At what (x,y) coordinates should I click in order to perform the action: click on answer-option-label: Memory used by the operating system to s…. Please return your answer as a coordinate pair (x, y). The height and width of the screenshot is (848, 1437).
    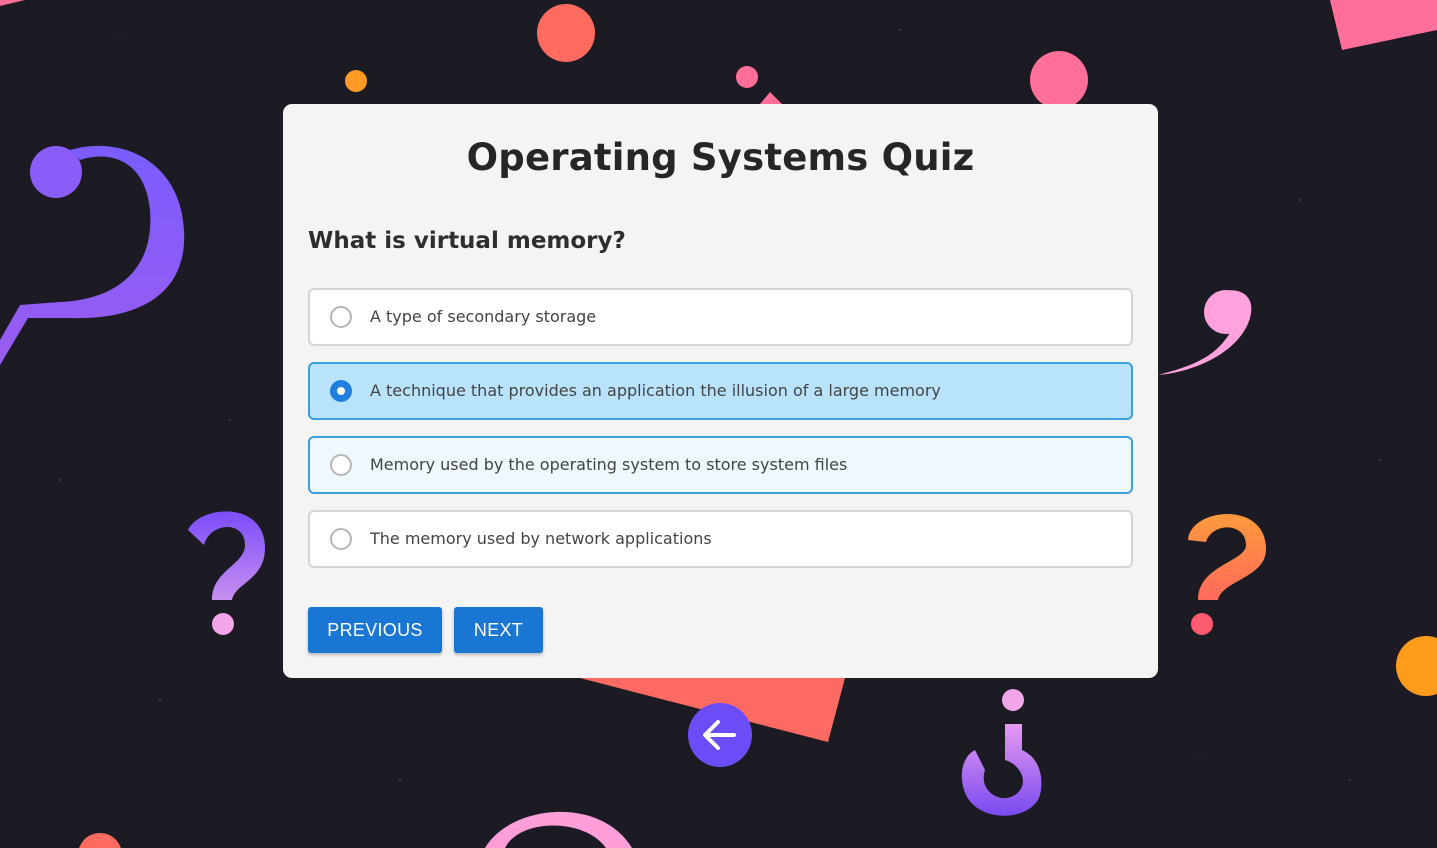
    Looking at the image, I should click on (609, 464).